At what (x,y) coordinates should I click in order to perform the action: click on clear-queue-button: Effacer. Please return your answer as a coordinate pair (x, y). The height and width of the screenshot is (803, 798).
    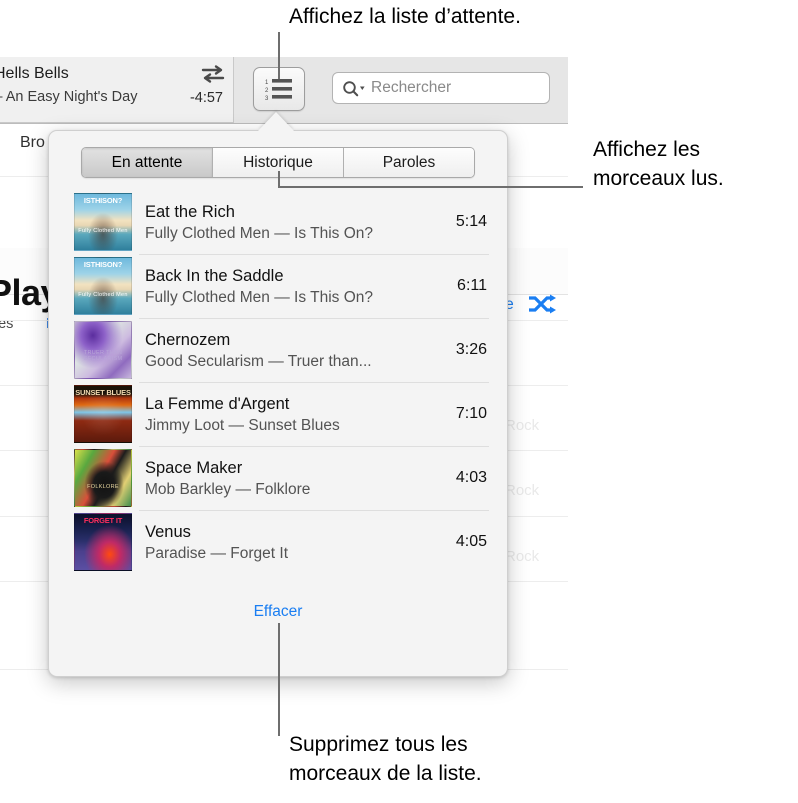
    Looking at the image, I should click on (278, 612).